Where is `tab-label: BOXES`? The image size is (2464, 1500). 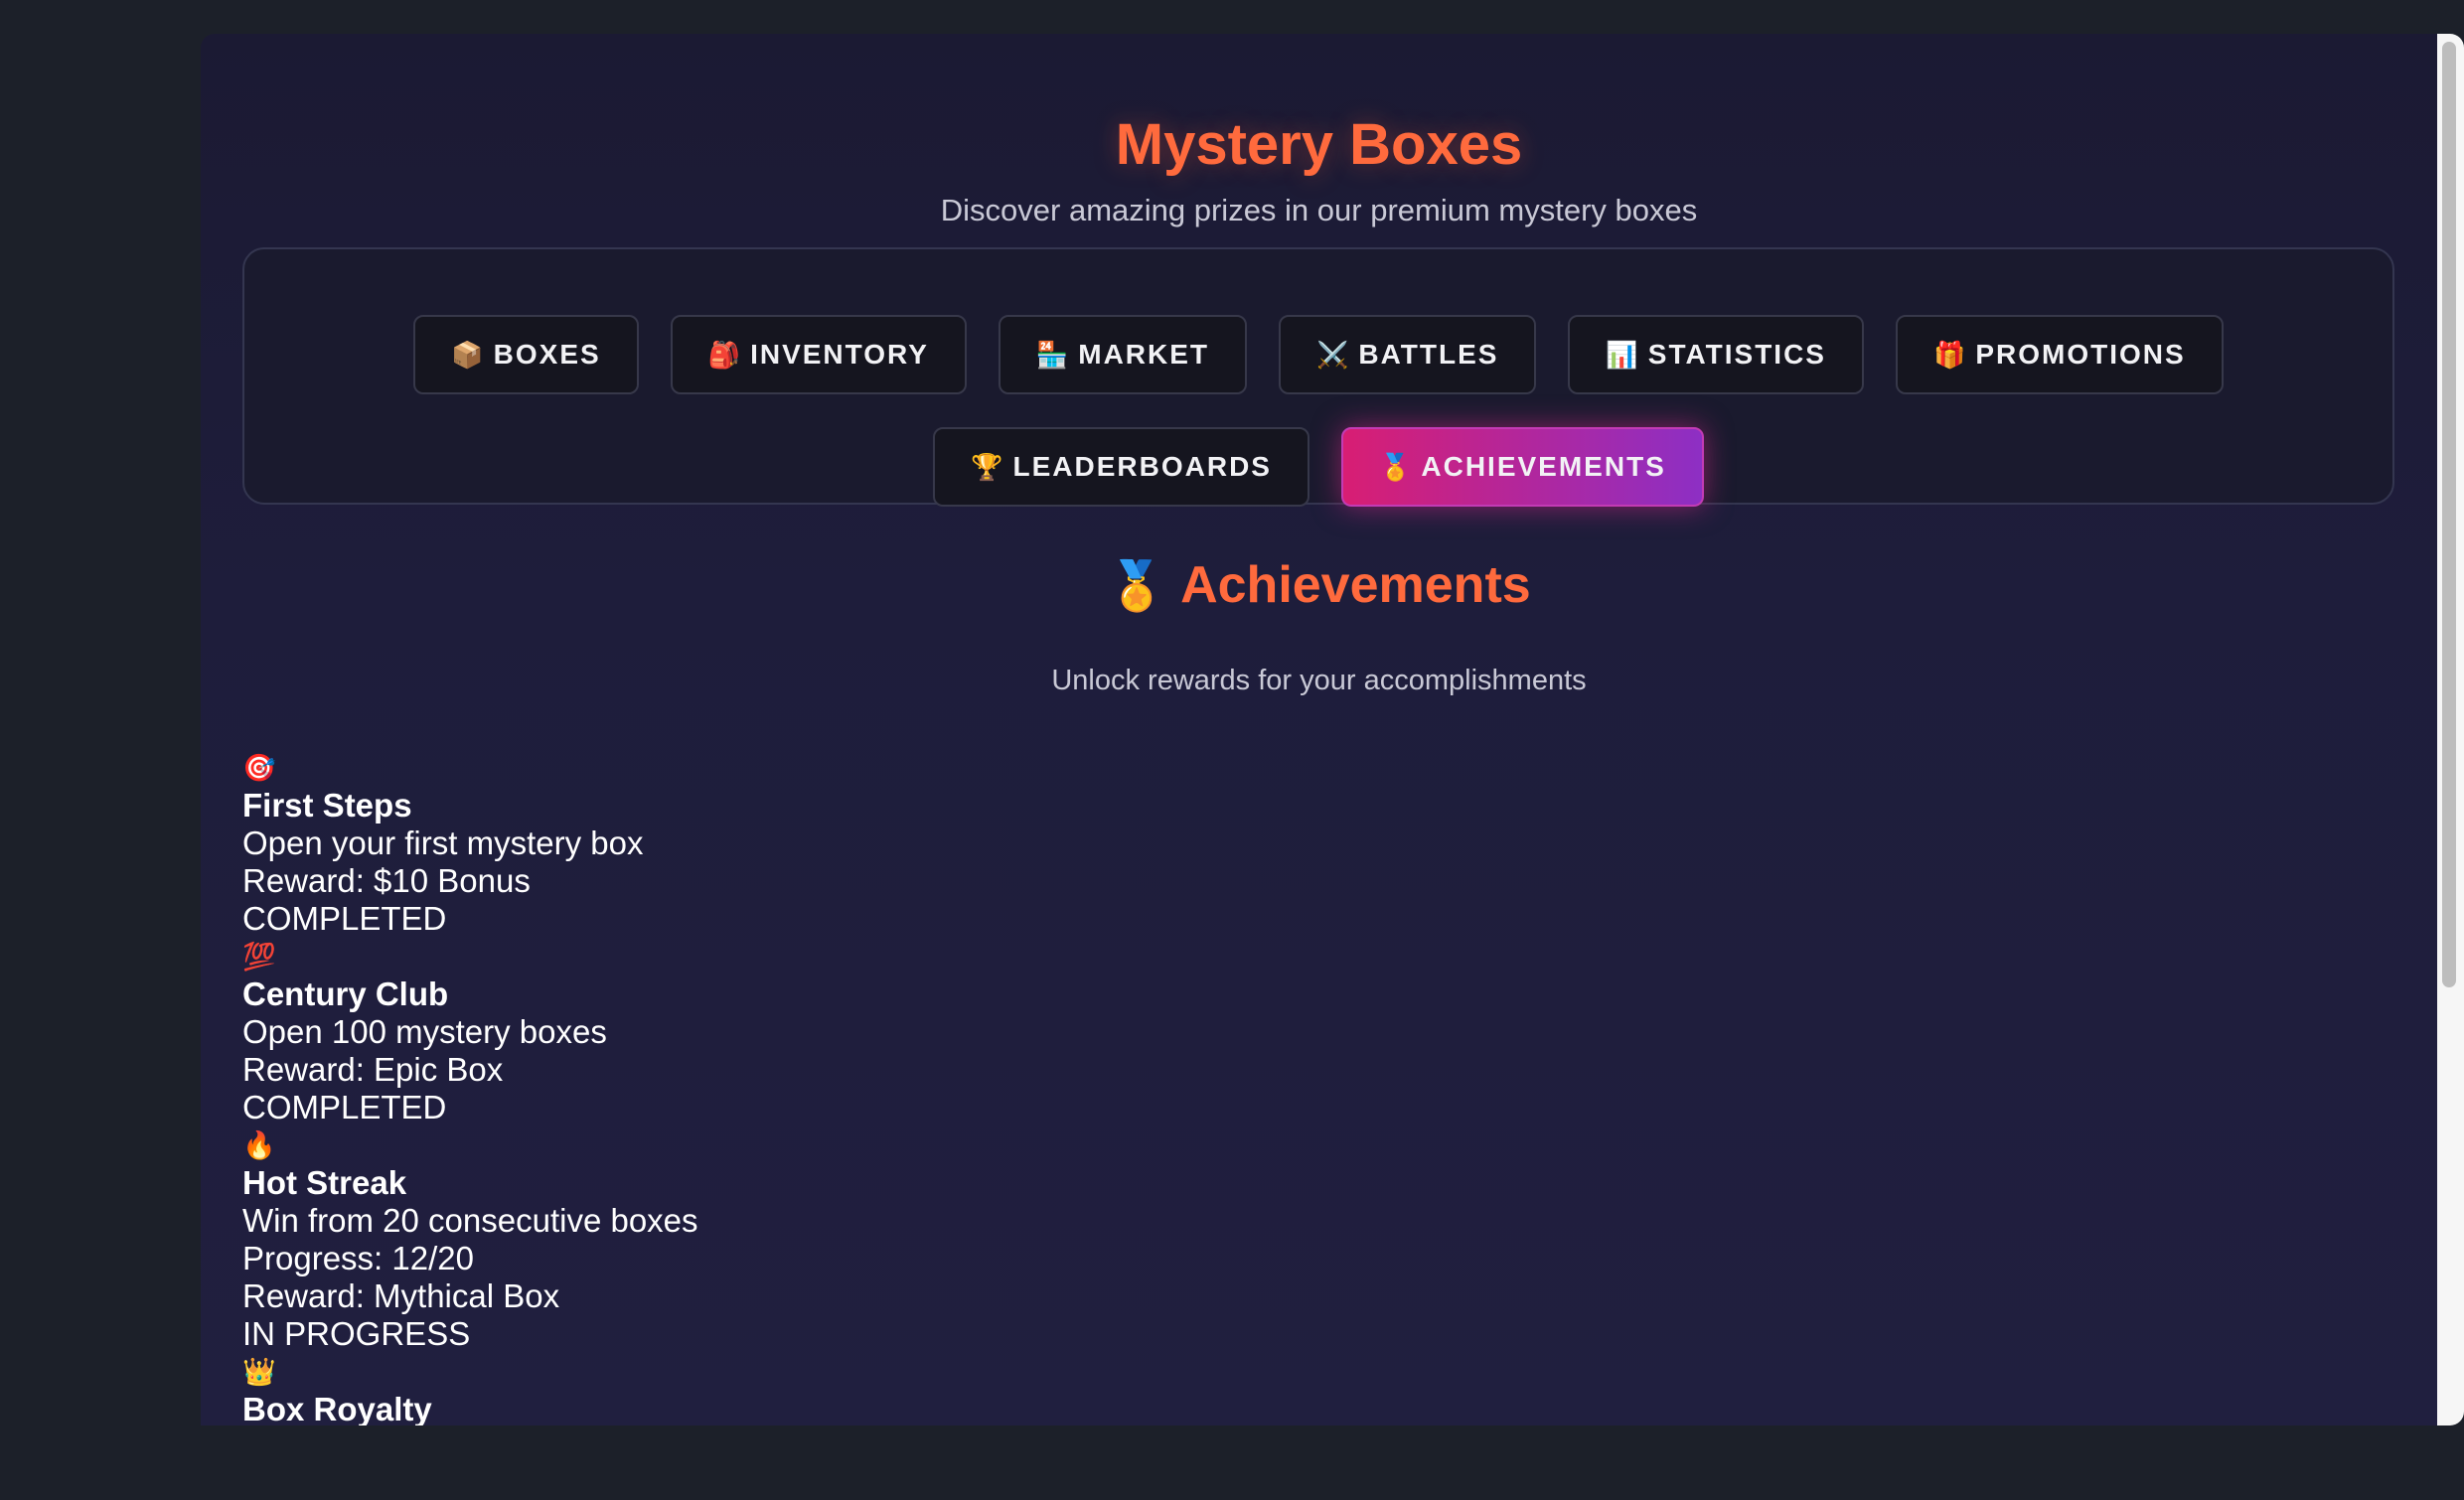
tab-label: BOXES is located at coordinates (547, 354).